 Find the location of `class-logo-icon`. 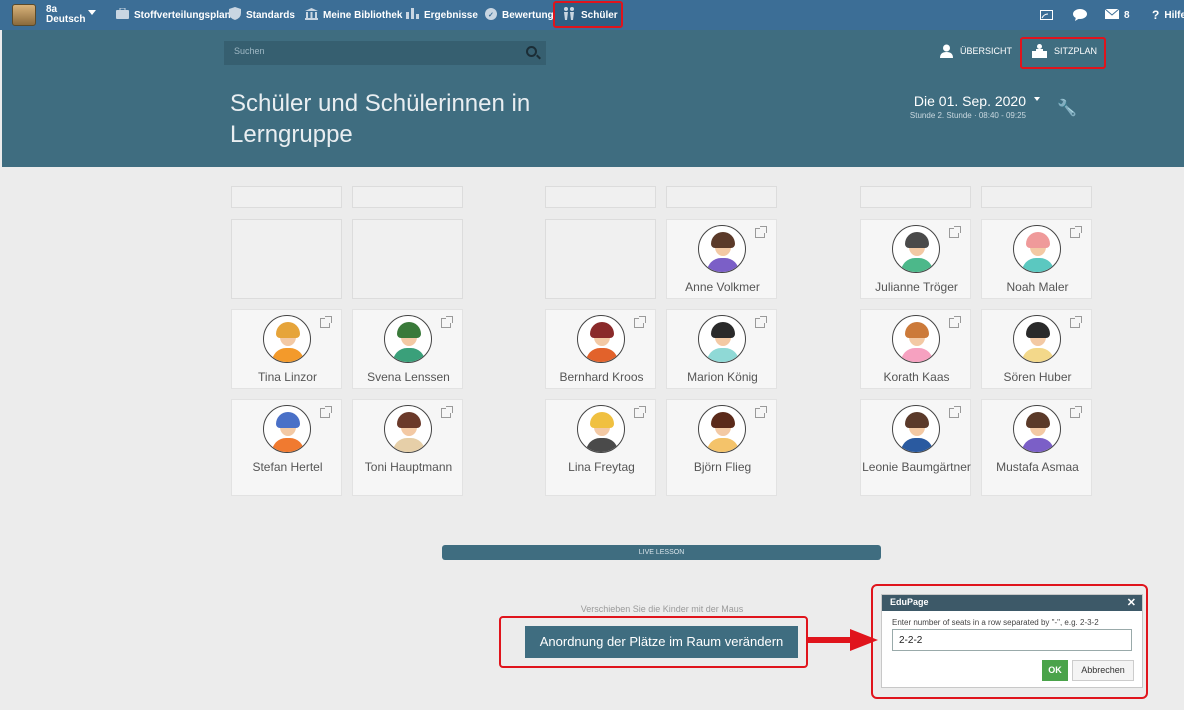

class-logo-icon is located at coordinates (24, 15).